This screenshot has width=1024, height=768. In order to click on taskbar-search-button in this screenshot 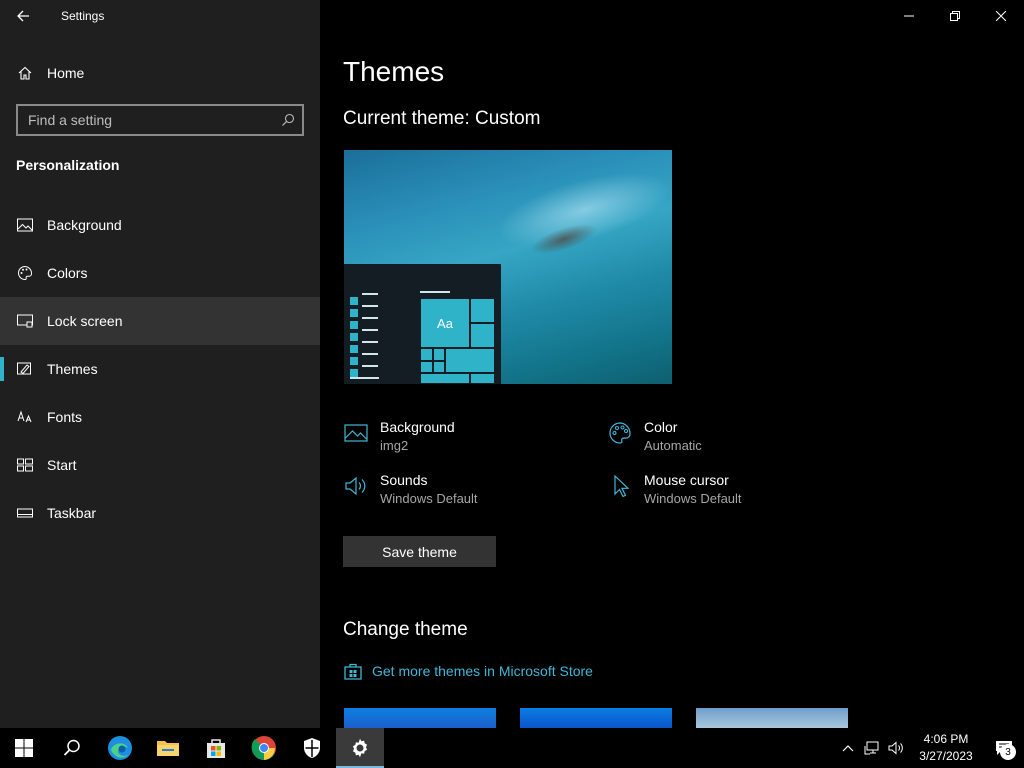, I will do `click(72, 748)`.